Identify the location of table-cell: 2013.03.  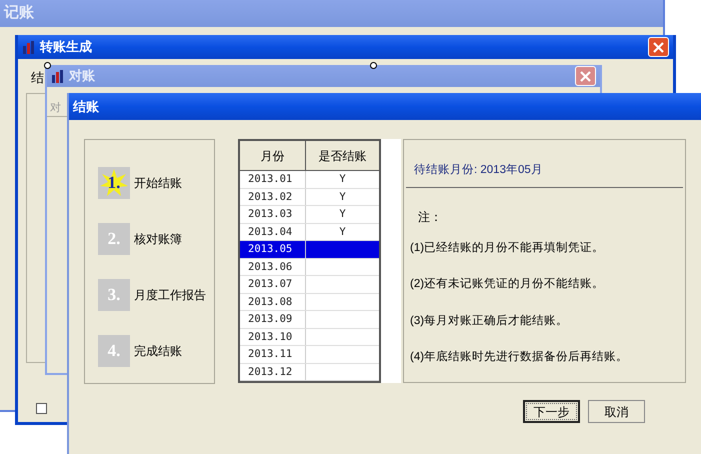
(273, 214).